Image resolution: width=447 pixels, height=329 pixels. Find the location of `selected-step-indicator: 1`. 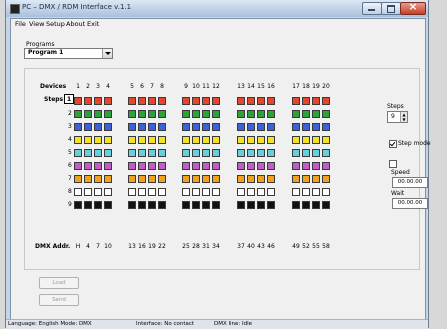

selected-step-indicator: 1 is located at coordinates (69, 99).